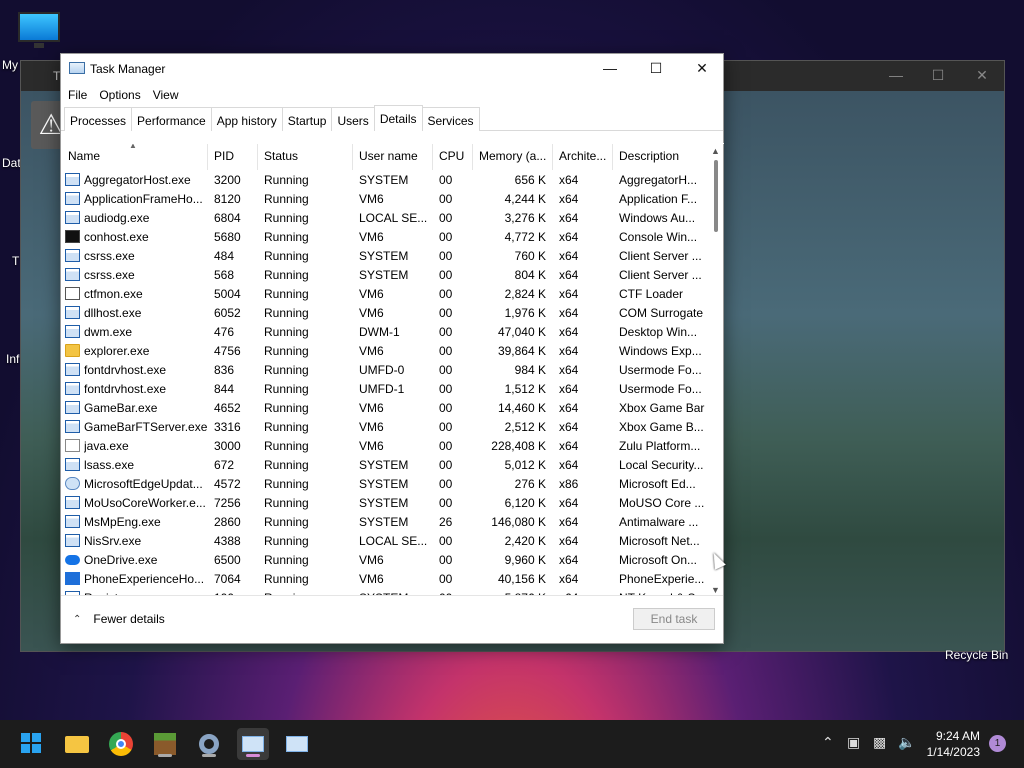 This screenshot has width=1024, height=768. I want to click on column-header-description: Description, so click(660, 157).